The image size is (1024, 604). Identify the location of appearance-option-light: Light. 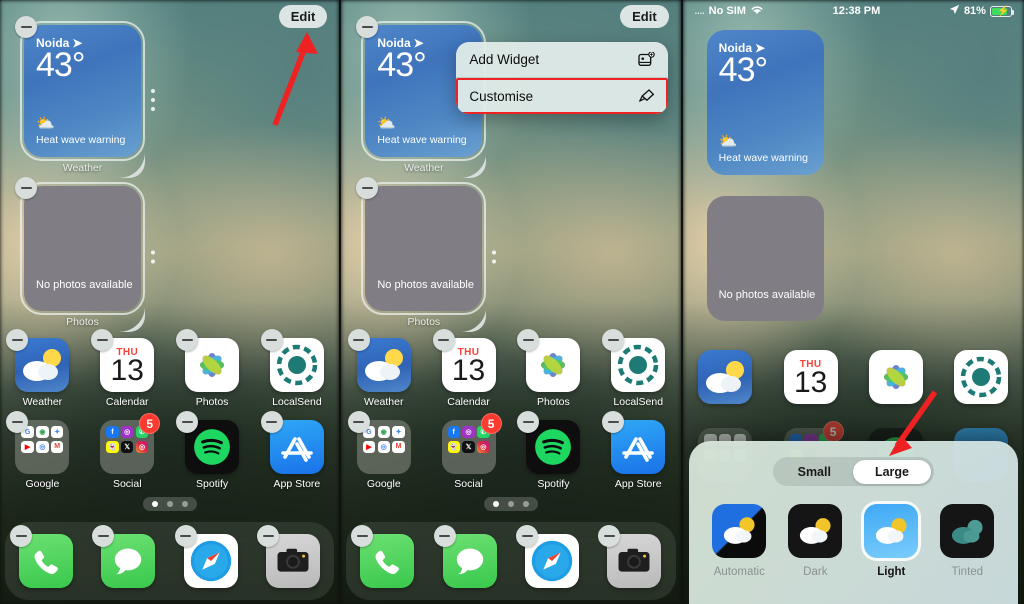
(891, 541).